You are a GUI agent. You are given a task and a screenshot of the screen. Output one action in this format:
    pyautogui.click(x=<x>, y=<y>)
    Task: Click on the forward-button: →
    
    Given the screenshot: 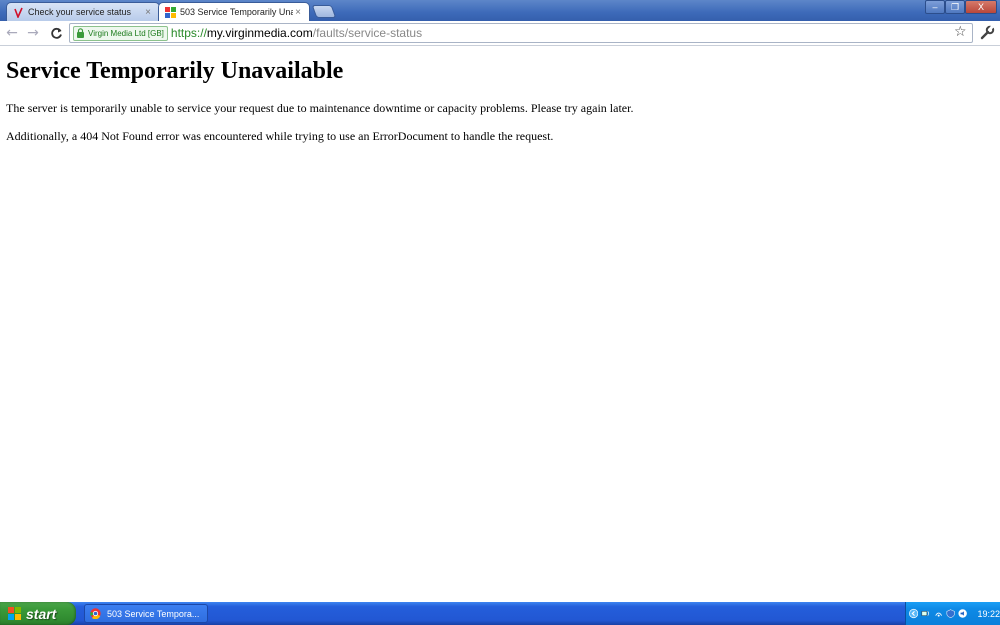 What is the action you would take?
    pyautogui.click(x=33, y=33)
    